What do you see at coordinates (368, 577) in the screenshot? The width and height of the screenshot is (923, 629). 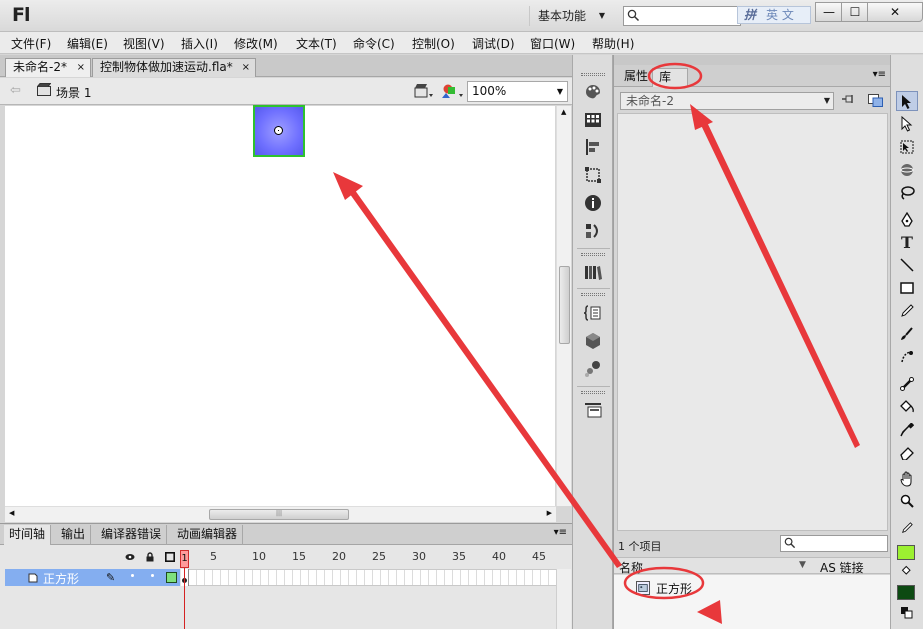 I see `frame-cells` at bounding box center [368, 577].